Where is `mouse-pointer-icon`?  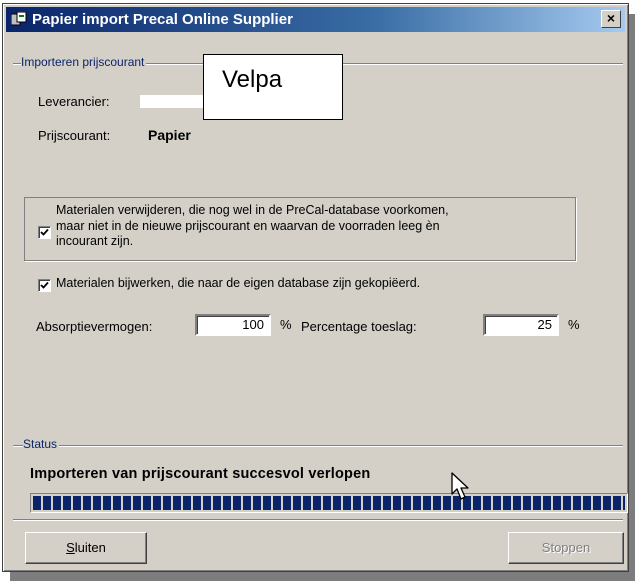
mouse-pointer-icon is located at coordinates (460, 486).